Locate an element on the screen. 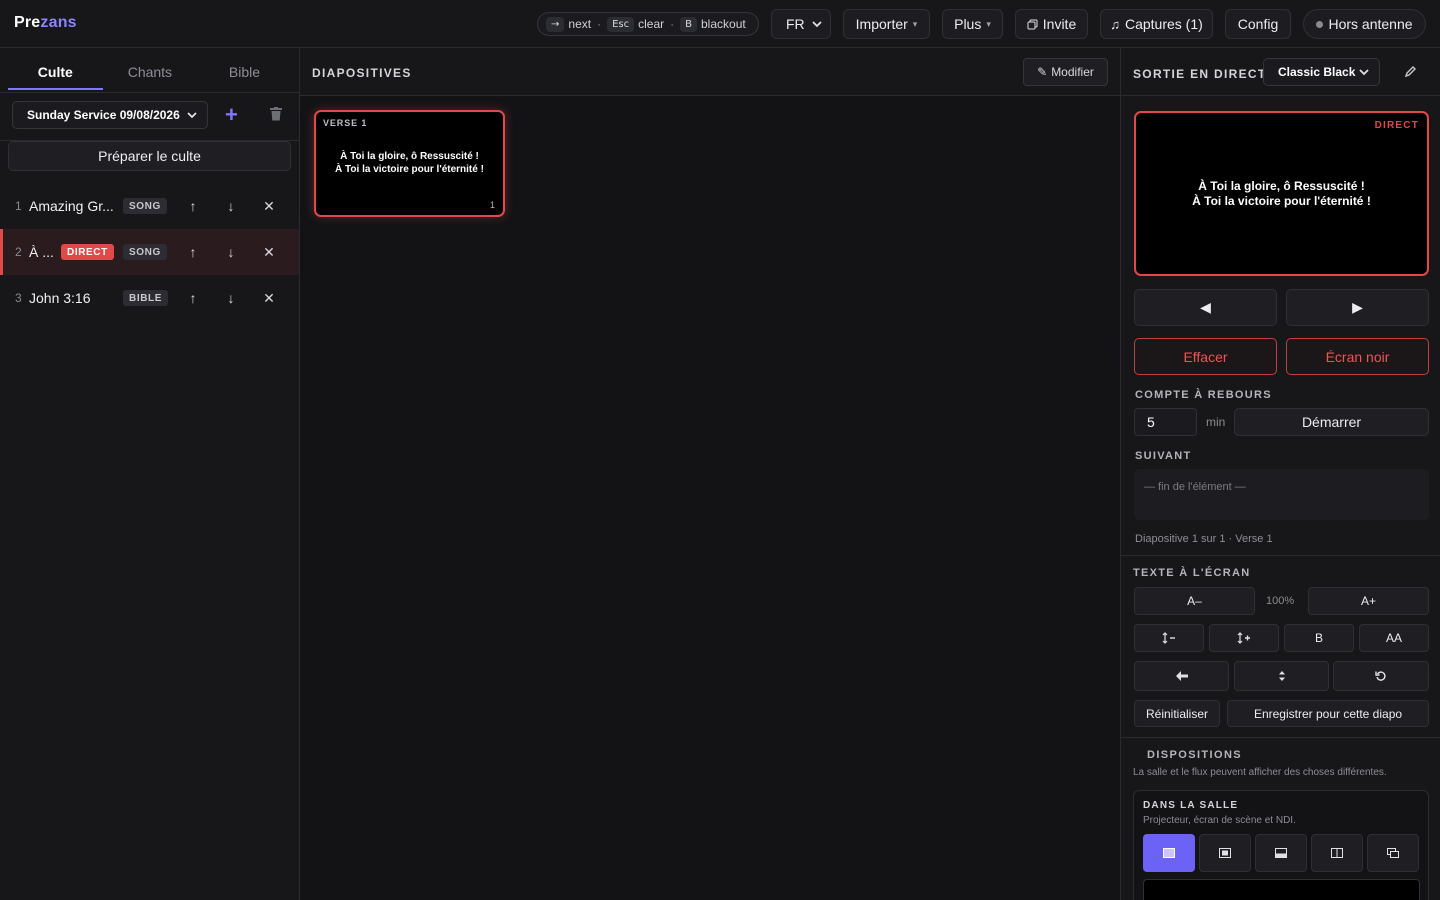 The height and width of the screenshot is (900, 1440). import-label: Importer is located at coordinates (881, 24).